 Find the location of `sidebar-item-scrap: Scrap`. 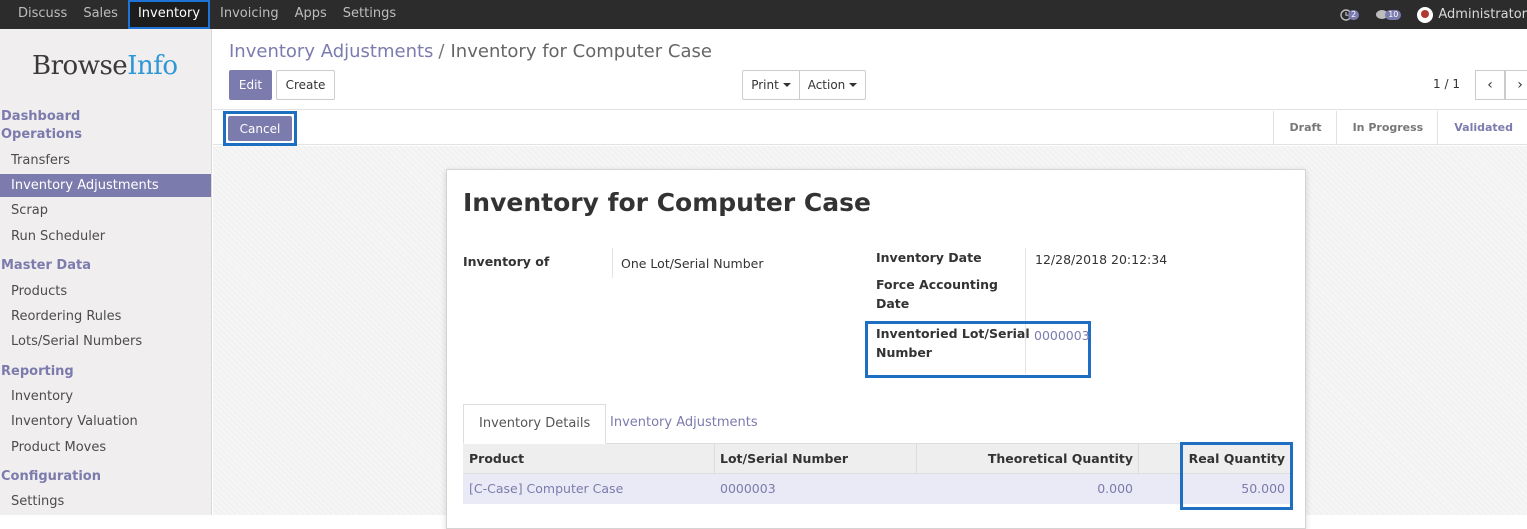

sidebar-item-scrap: Scrap is located at coordinates (105, 210).